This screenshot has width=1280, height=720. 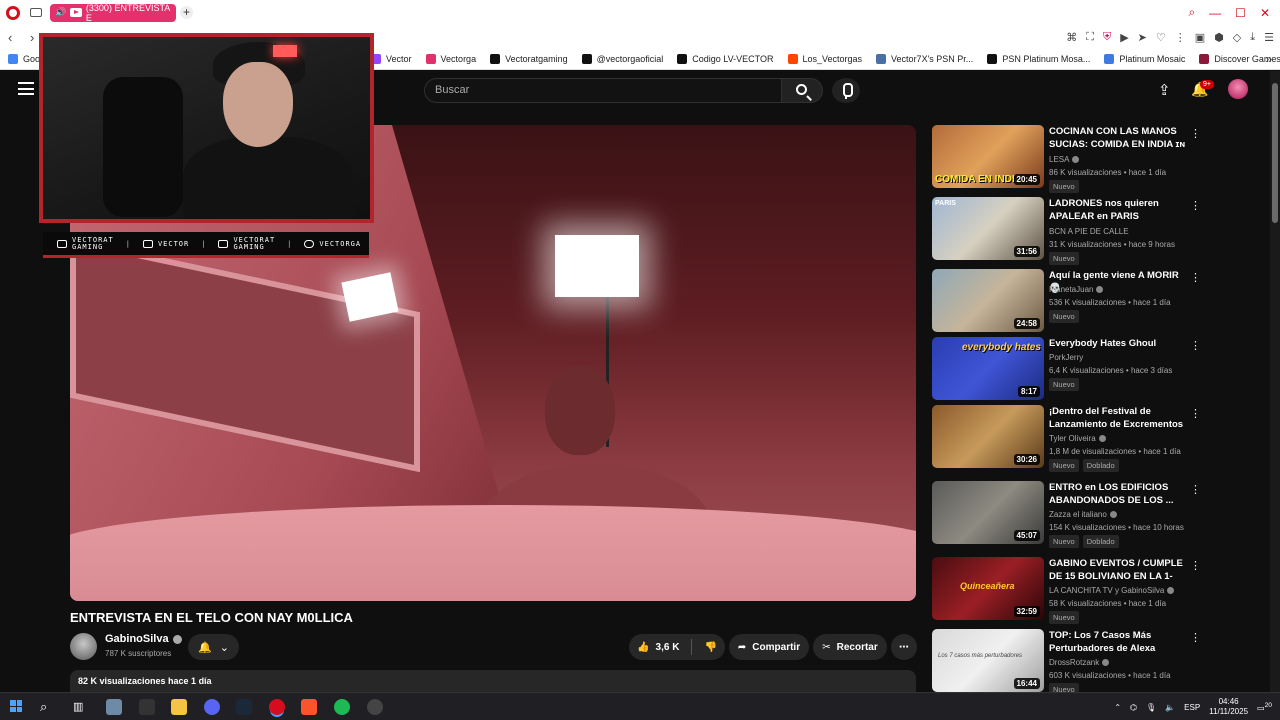 I want to click on like-count: 3,6 K, so click(x=668, y=647).